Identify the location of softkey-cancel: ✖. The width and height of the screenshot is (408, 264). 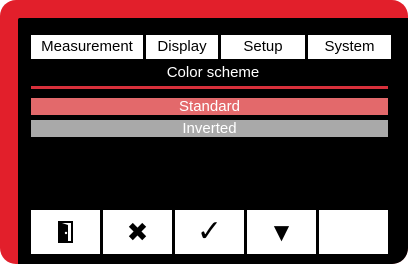
(137, 232).